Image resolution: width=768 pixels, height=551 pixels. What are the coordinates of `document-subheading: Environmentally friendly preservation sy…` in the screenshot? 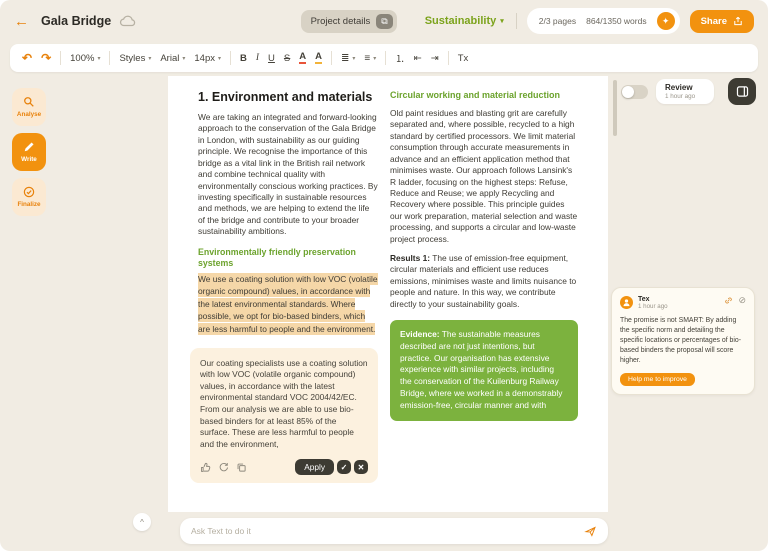 It's located at (277, 257).